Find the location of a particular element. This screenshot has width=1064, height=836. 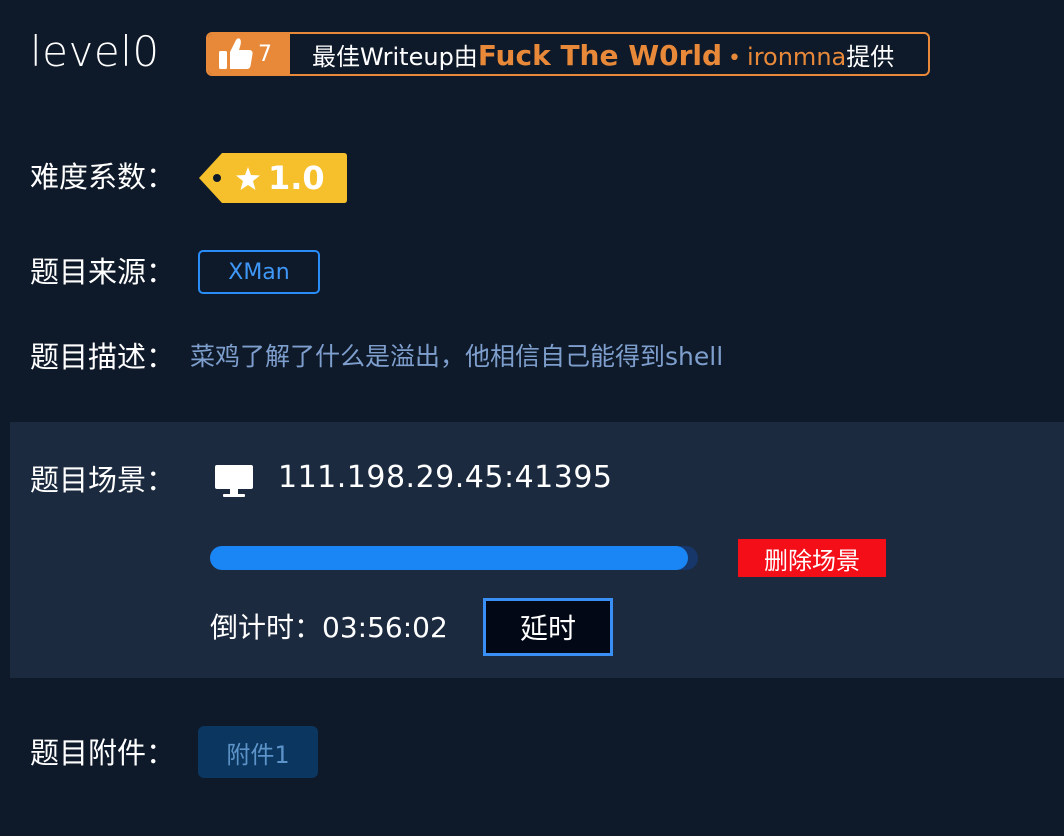

countdown-value: 03:56:02 is located at coordinates (385, 627).